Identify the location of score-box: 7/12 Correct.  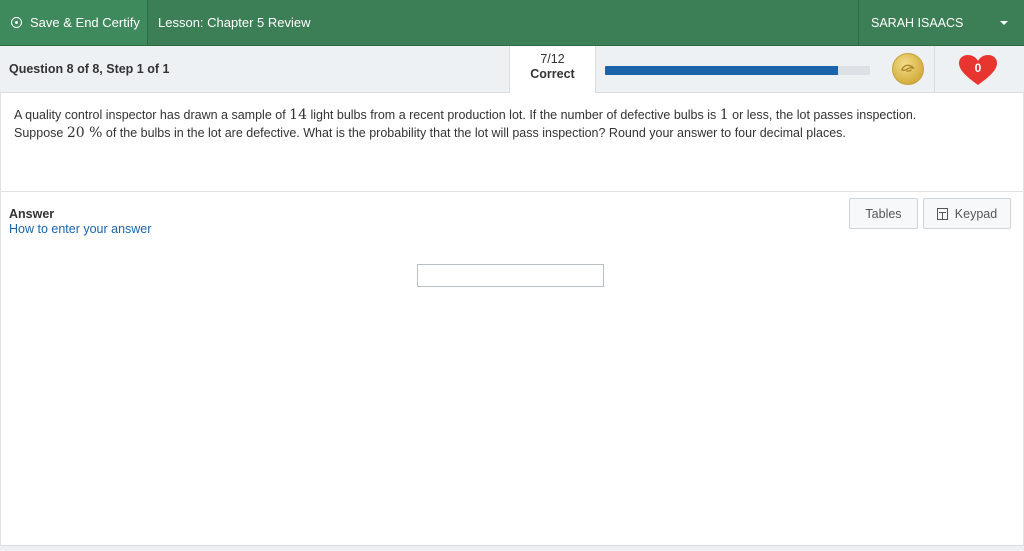
(552, 69).